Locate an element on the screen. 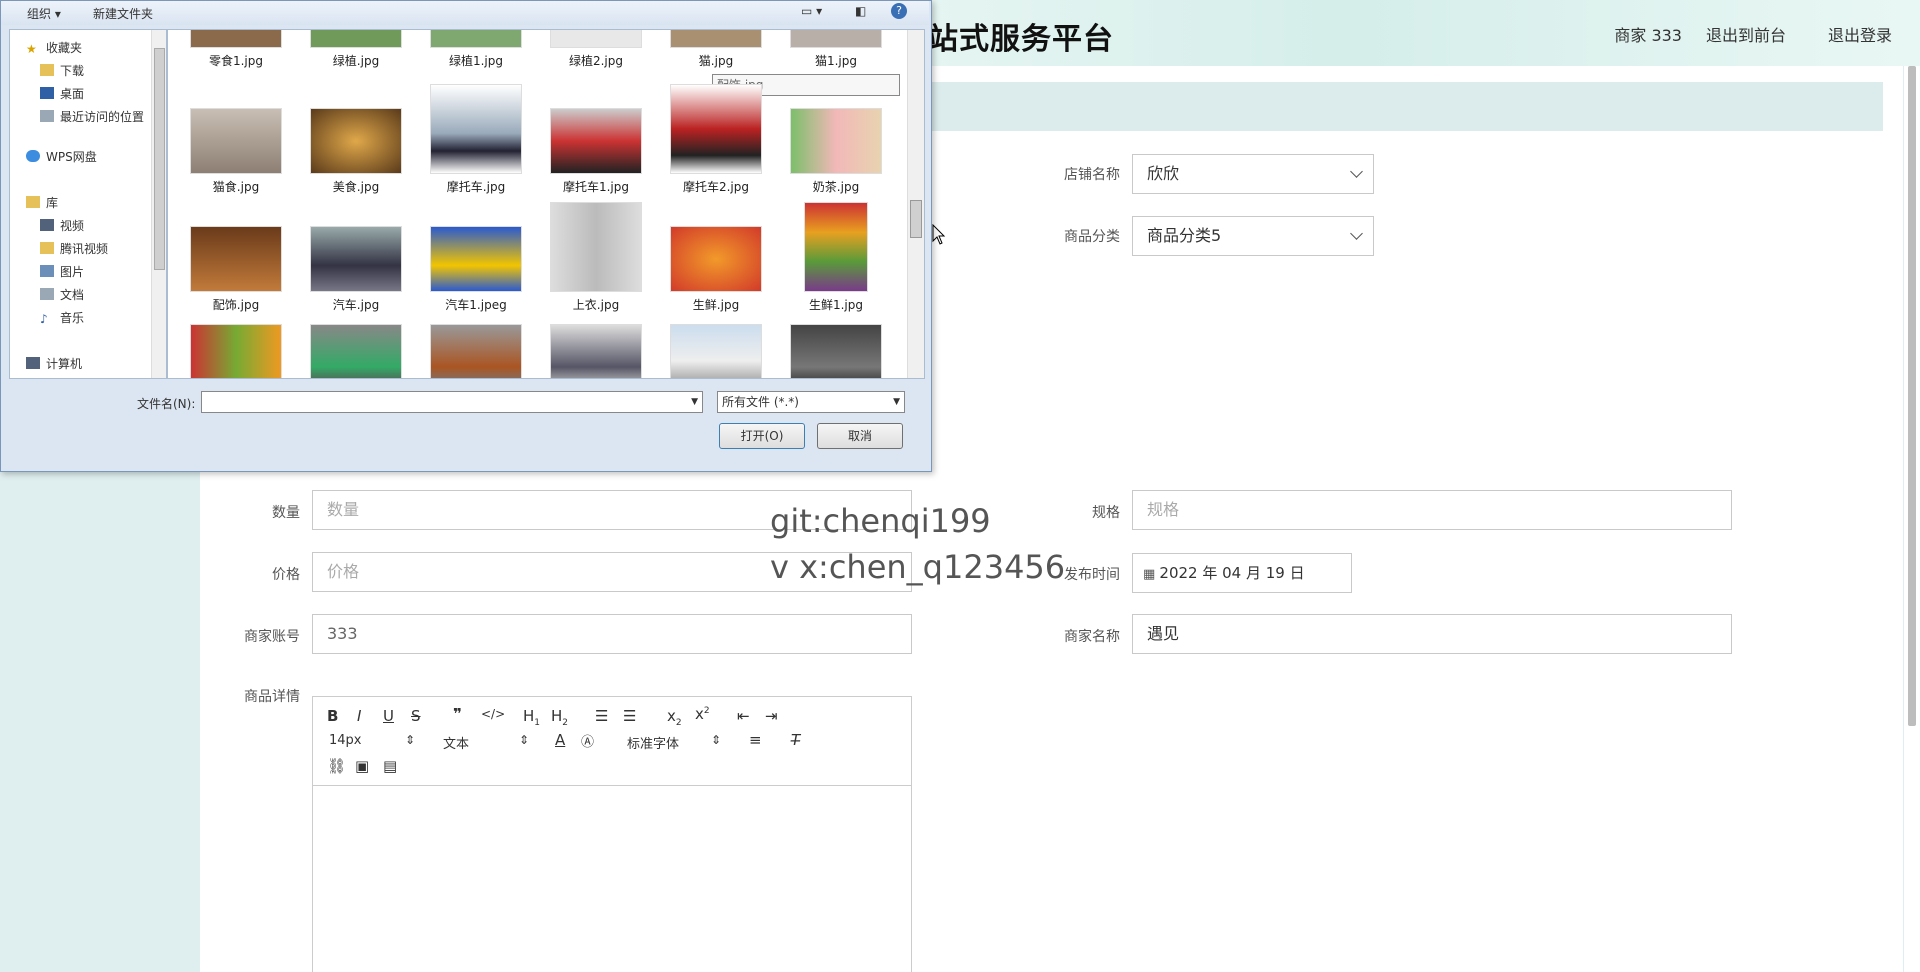 The width and height of the screenshot is (1920, 972). preview-pane-icon: ◧ is located at coordinates (860, 11).